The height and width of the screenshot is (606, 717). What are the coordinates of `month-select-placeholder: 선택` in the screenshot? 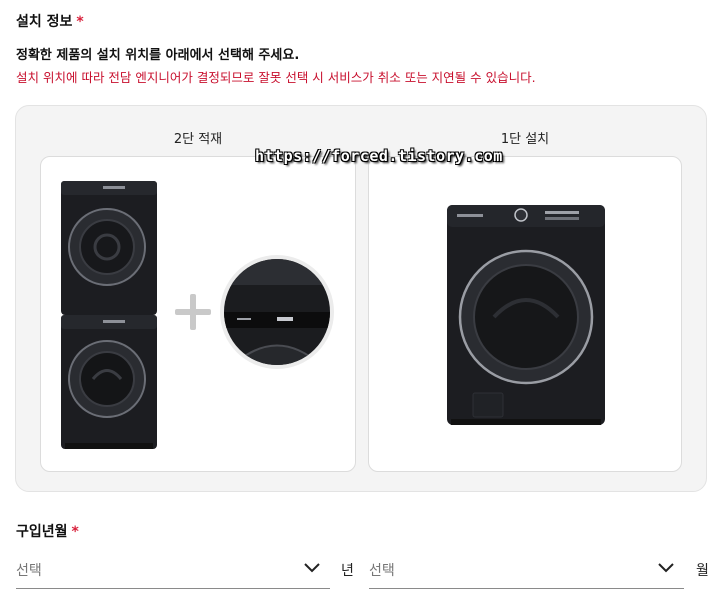 It's located at (382, 571).